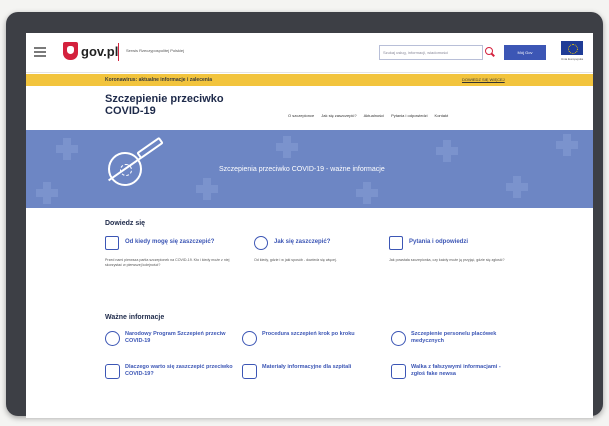 Image resolution: width=609 pixels, height=426 pixels. Describe the element at coordinates (125, 223) in the screenshot. I see `learn-section-title: Dowiedz się` at that location.